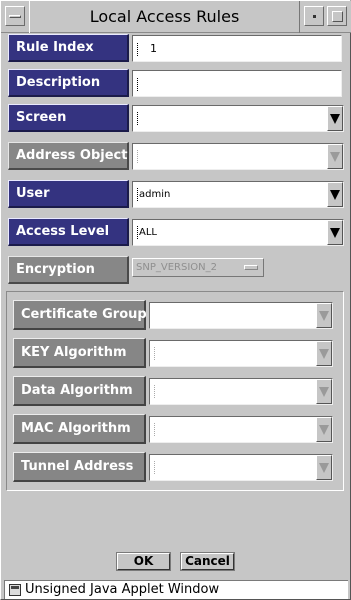 This screenshot has width=351, height=600. What do you see at coordinates (143, 561) in the screenshot?
I see `ok-button: OK` at bounding box center [143, 561].